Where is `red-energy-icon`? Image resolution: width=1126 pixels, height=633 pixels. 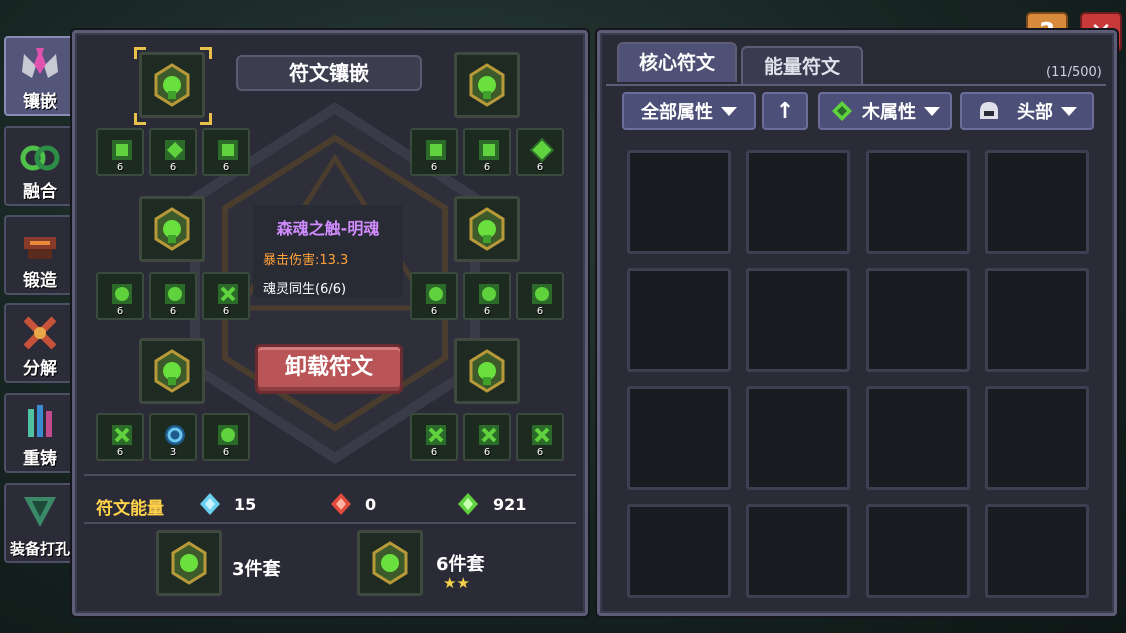
red-energy-icon is located at coordinates (341, 504).